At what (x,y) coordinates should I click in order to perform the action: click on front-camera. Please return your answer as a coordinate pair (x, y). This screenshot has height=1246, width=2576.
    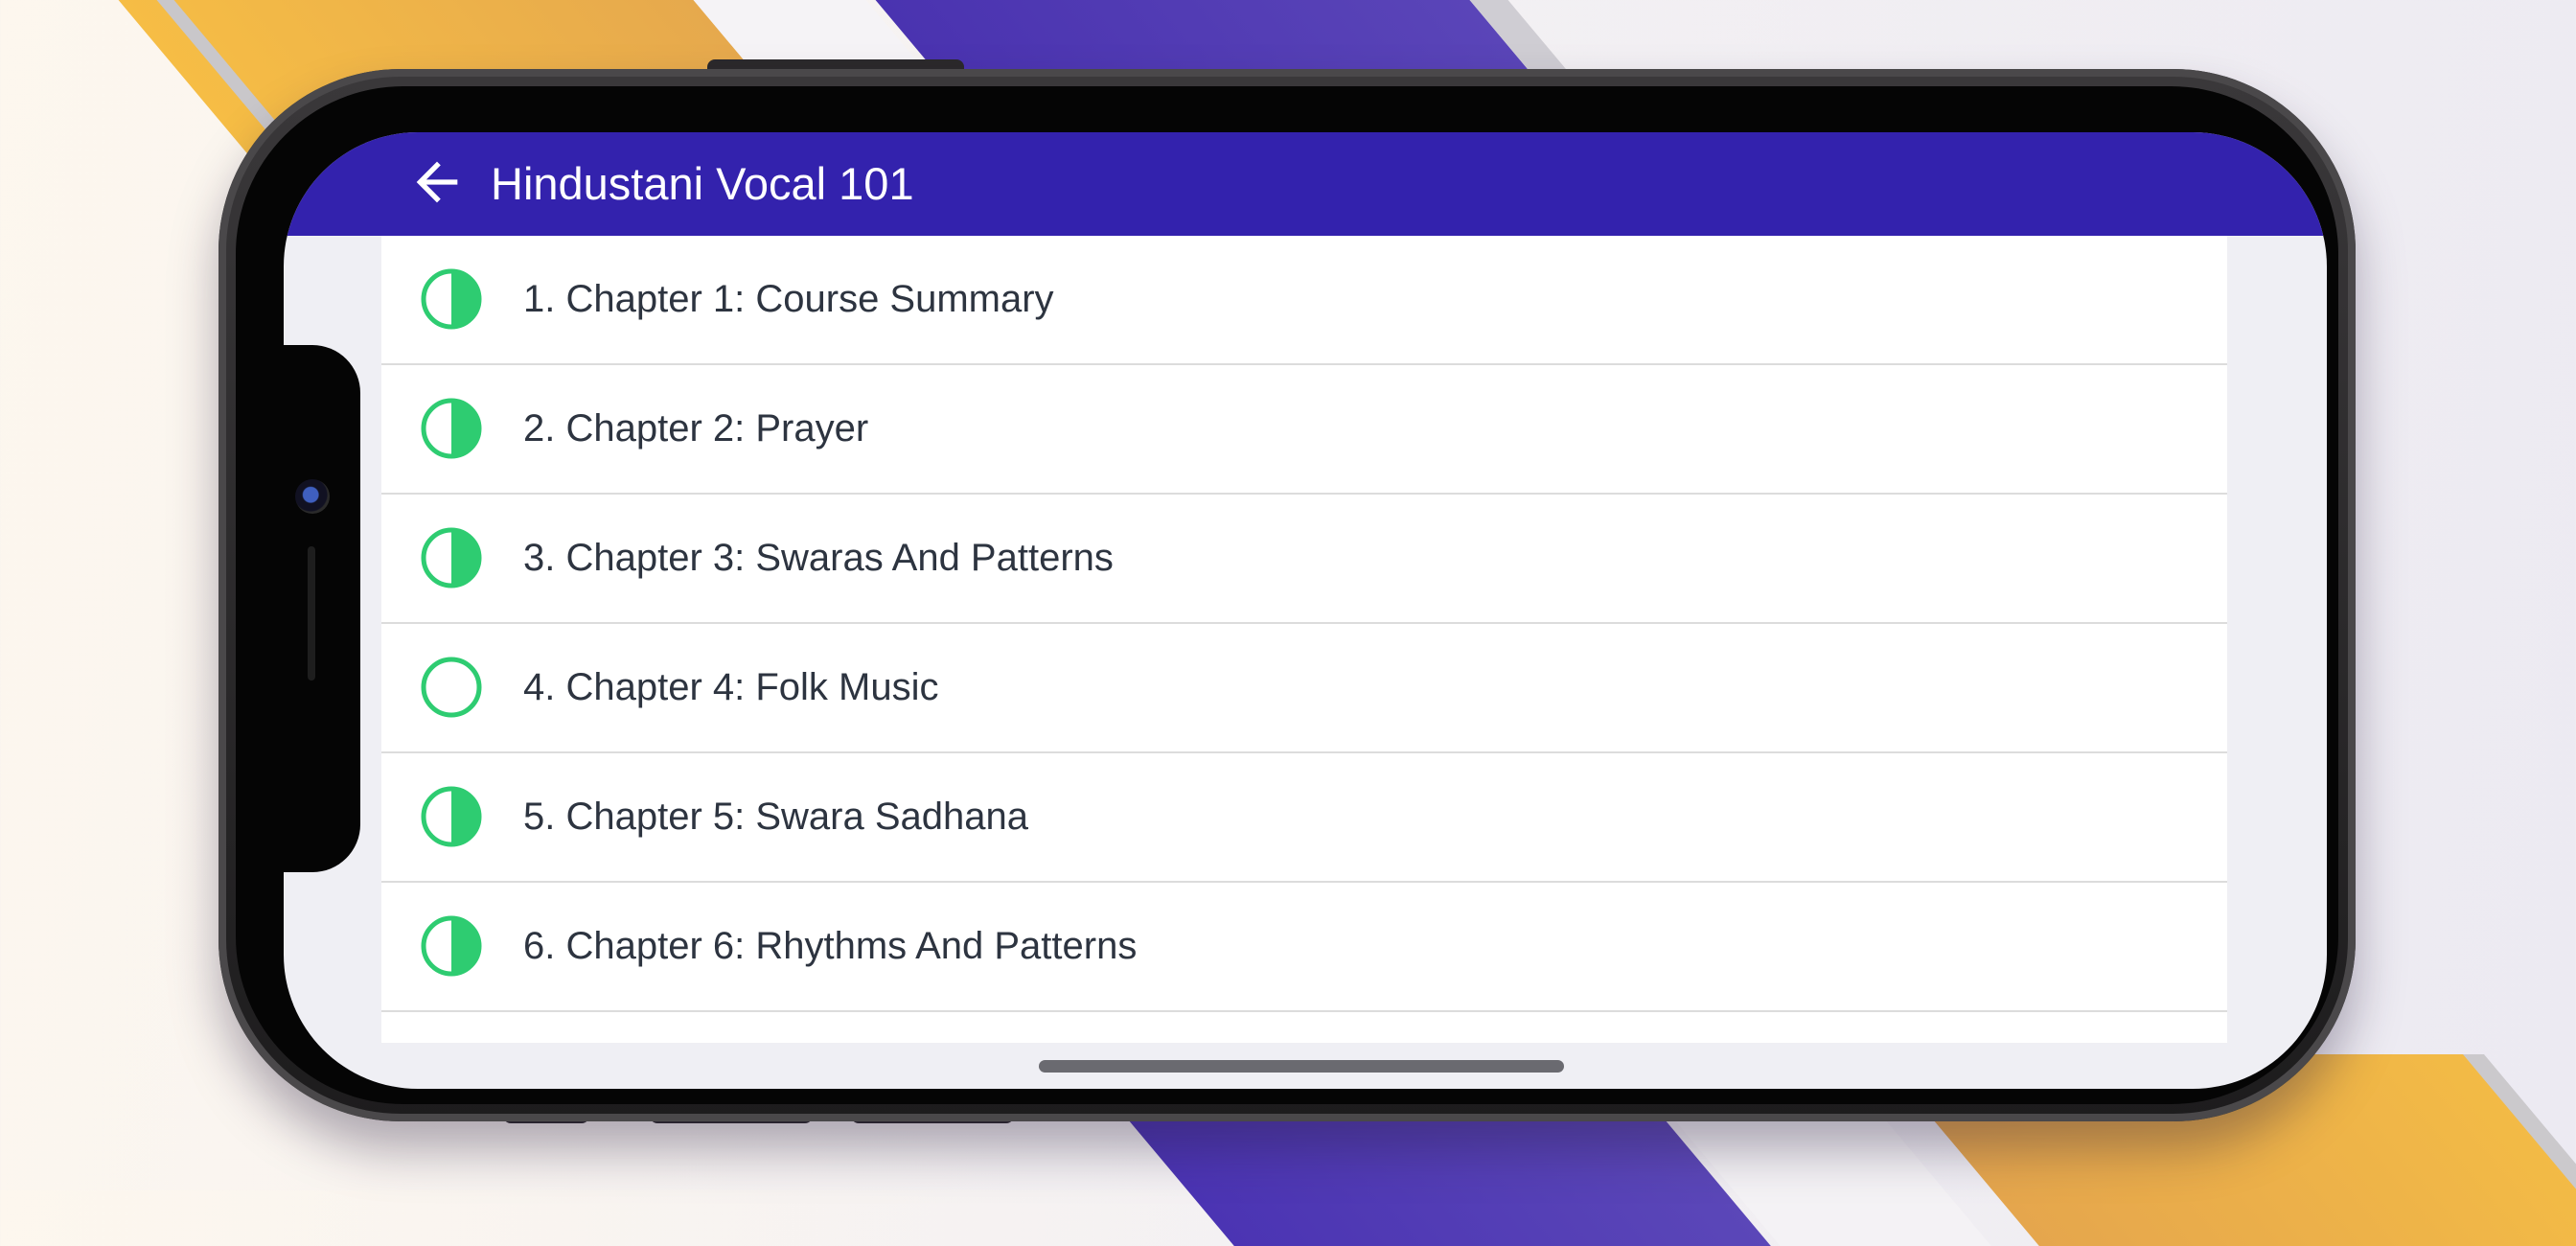
    Looking at the image, I should click on (312, 496).